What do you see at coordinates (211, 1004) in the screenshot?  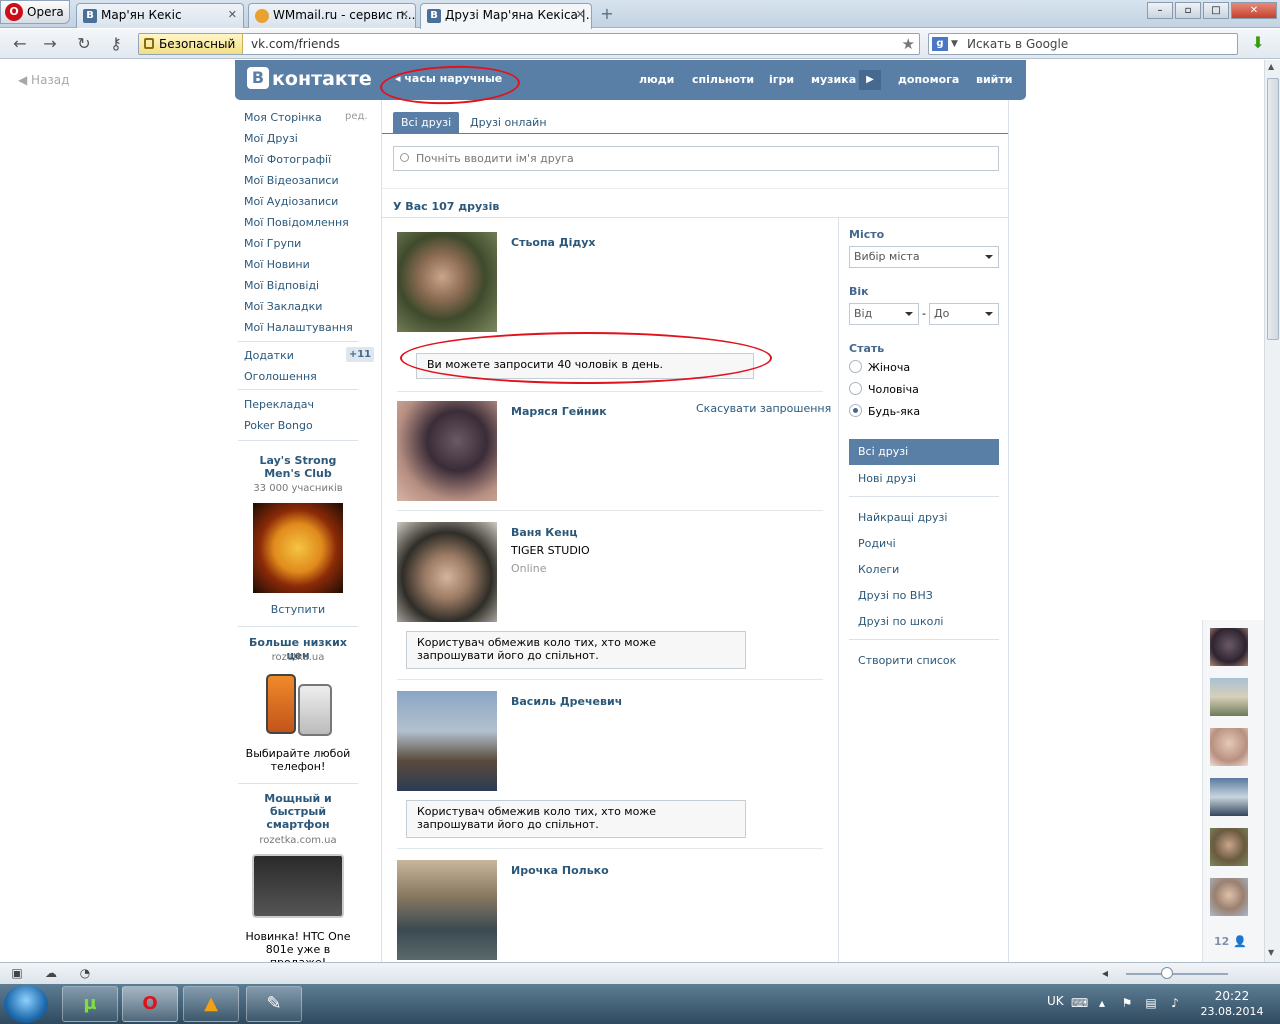 I see `aimp-taskbar-icon: ▲` at bounding box center [211, 1004].